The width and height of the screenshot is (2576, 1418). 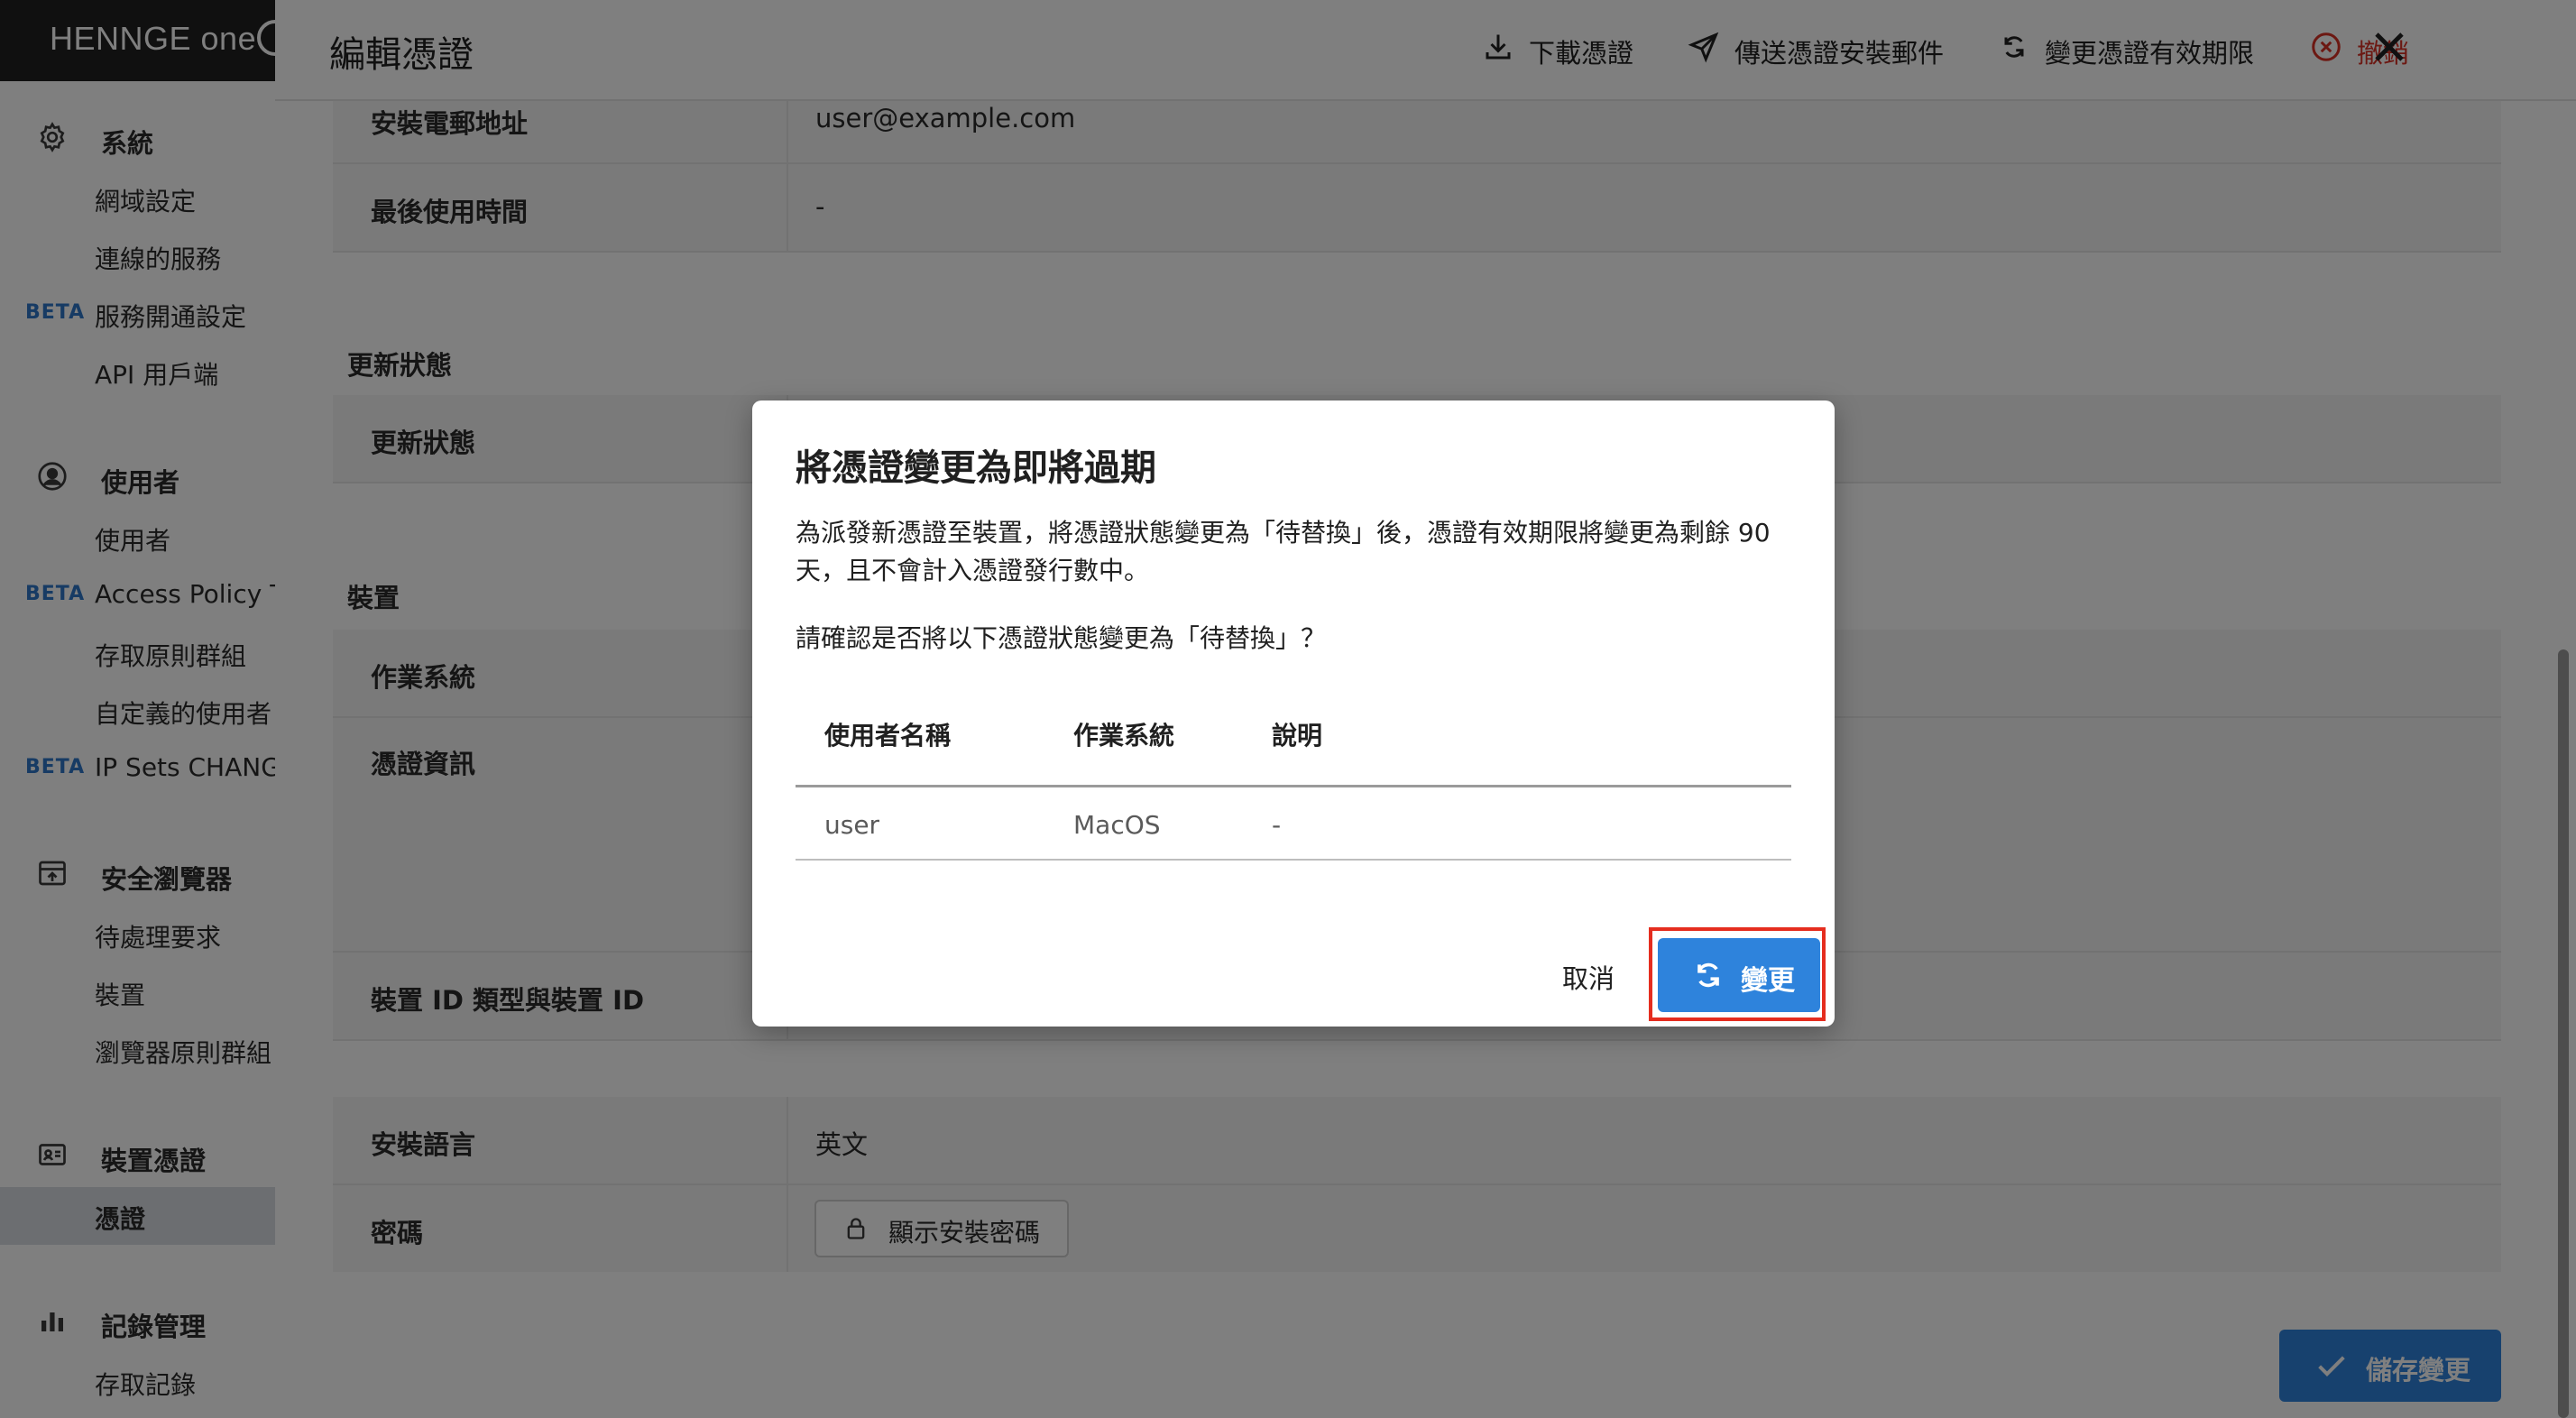 I want to click on highlight-box, so click(x=1737, y=974).